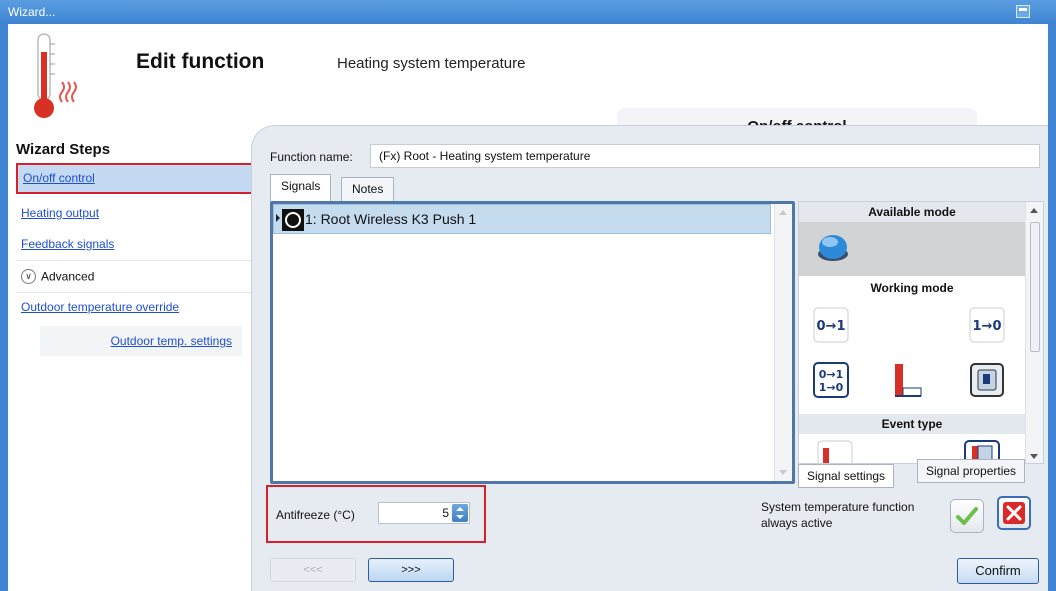 Image resolution: width=1056 pixels, height=591 pixels. Describe the element at coordinates (835, 452) in the screenshot. I see `event-type-icon` at that location.